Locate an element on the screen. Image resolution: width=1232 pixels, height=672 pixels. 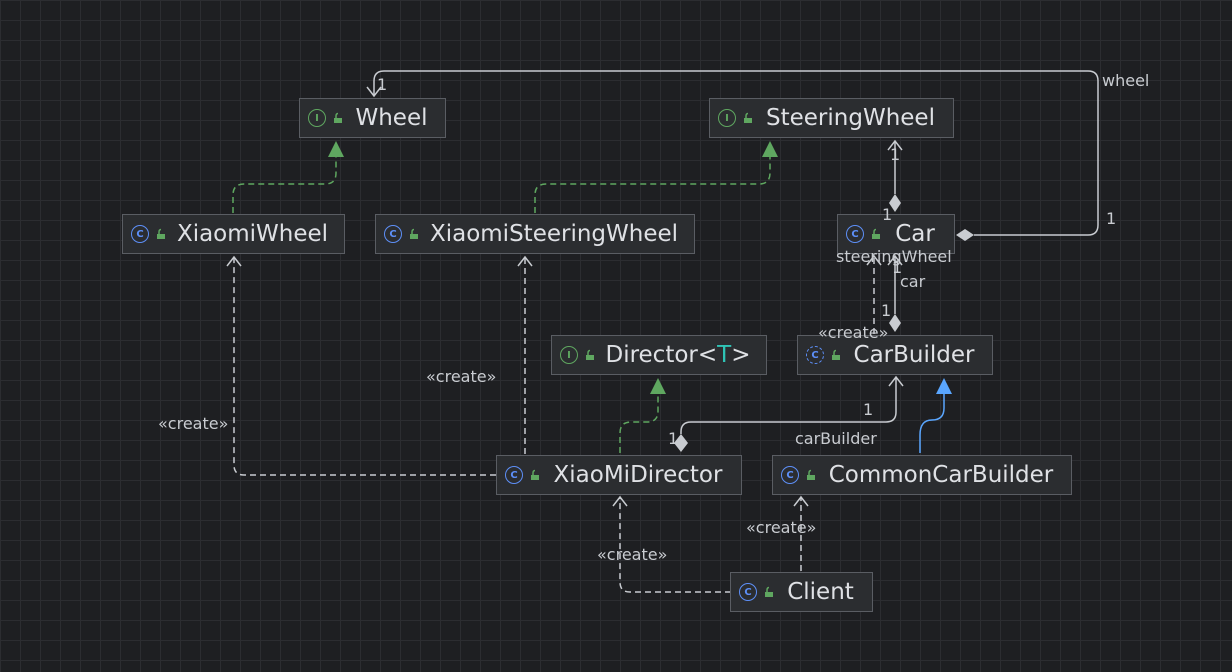
class-name: XiaoMiDirector is located at coordinates (638, 475).